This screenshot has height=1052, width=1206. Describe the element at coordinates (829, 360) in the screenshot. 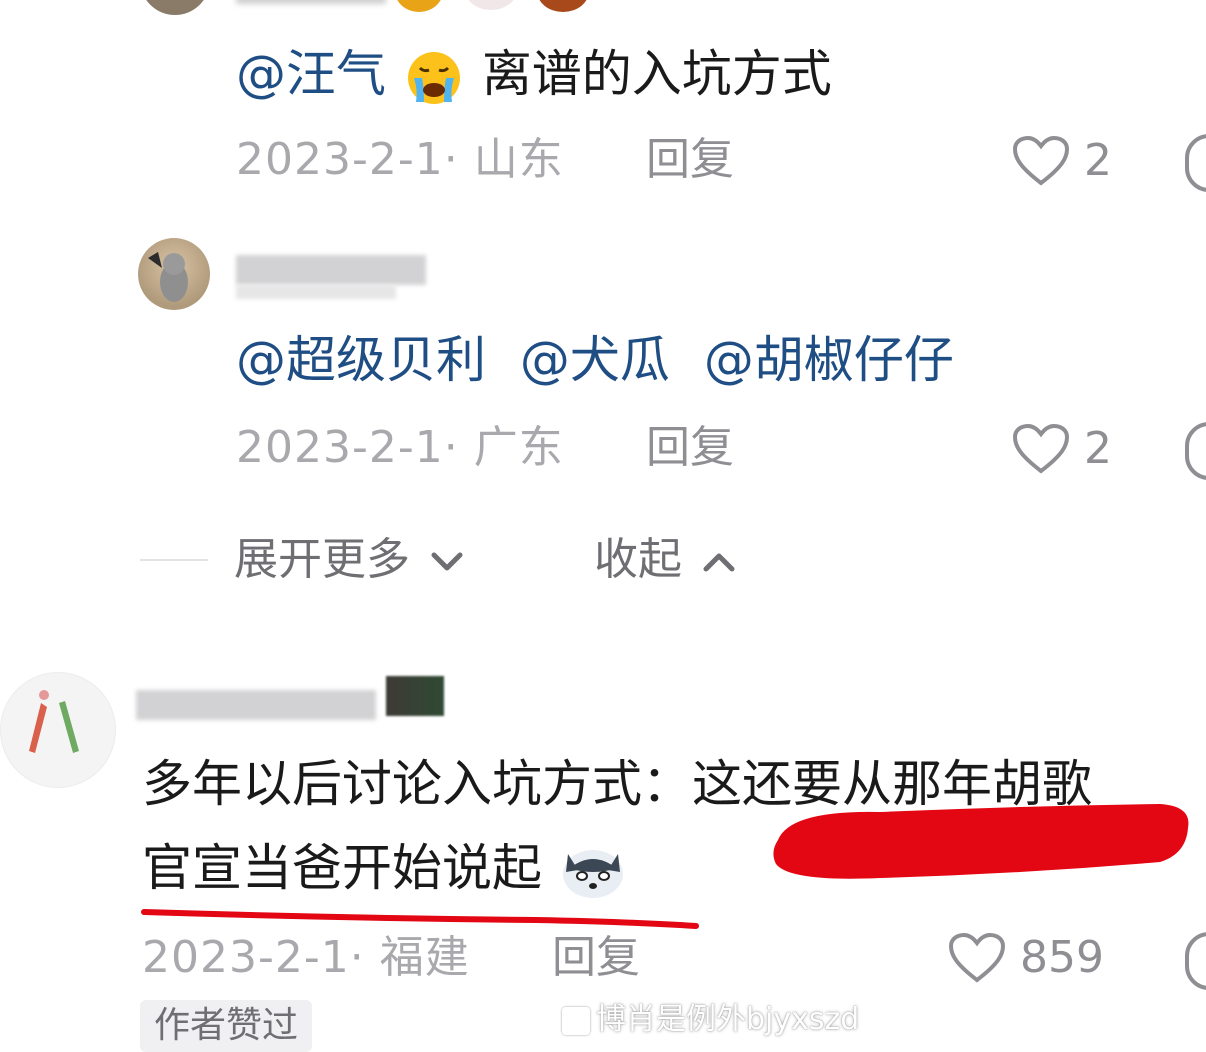

I see `mention-link: @胡椒仔仔` at that location.